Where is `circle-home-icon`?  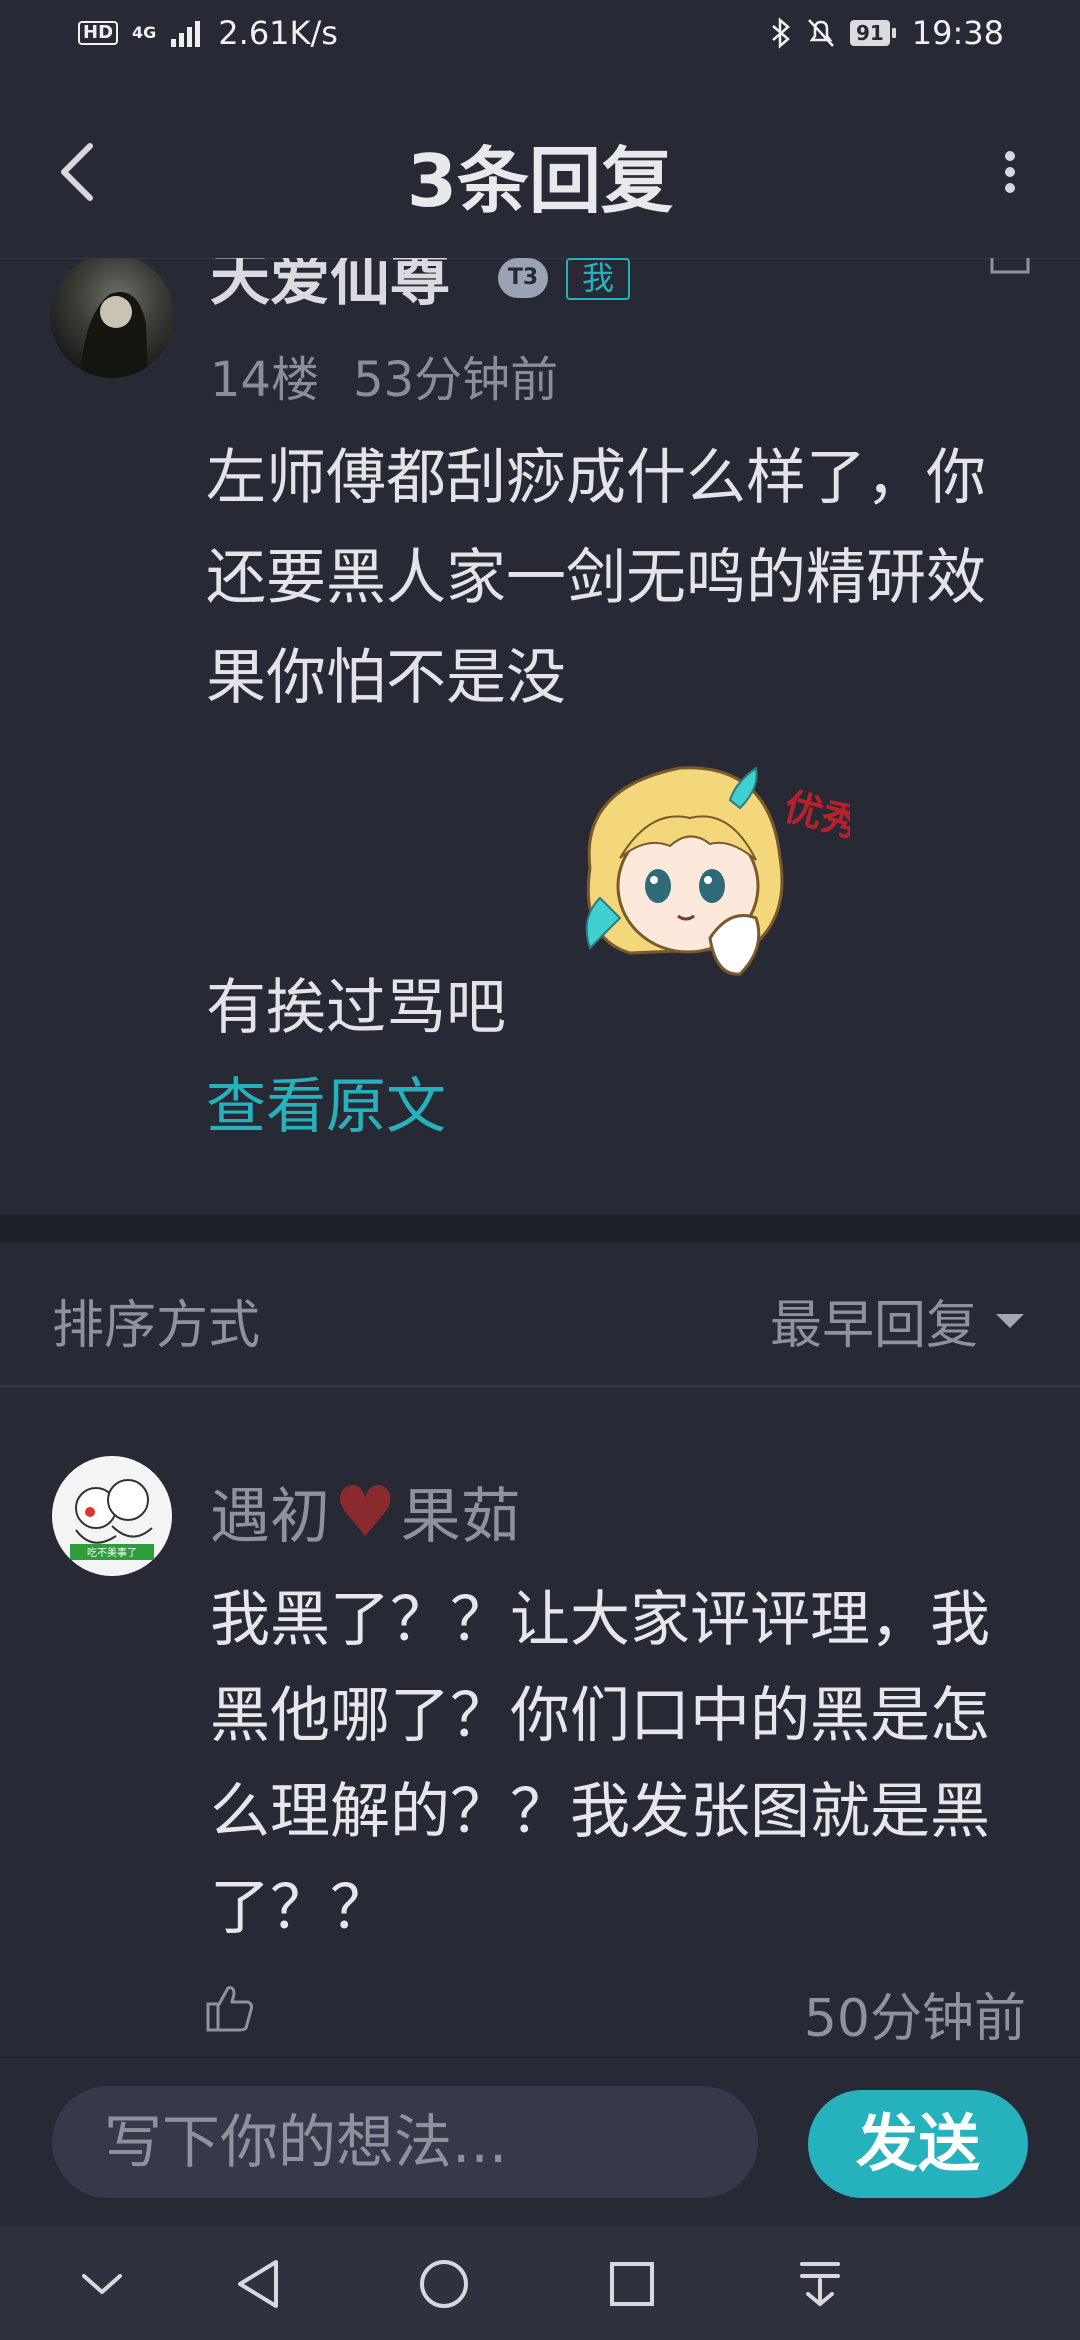 circle-home-icon is located at coordinates (444, 2284).